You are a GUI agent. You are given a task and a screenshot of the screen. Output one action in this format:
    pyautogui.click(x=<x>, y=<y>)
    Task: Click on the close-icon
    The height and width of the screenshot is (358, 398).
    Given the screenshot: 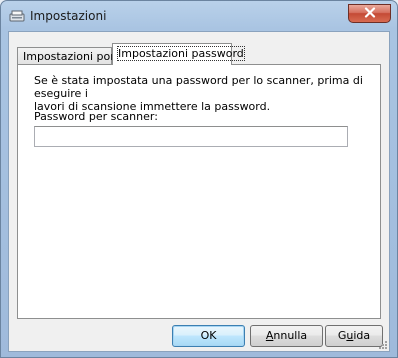 What is the action you would take?
    pyautogui.click(x=370, y=13)
    